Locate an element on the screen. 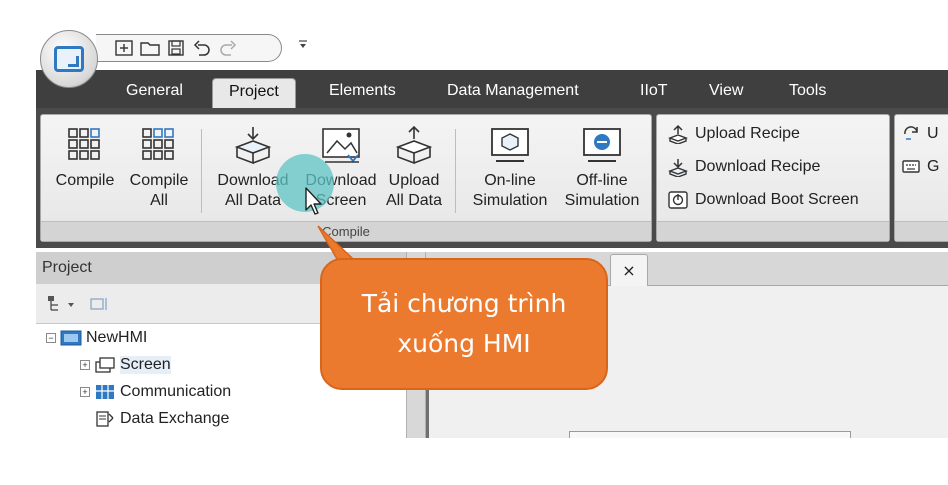 This screenshot has height=485, width=948. tree-view-icon is located at coordinates (63, 306).